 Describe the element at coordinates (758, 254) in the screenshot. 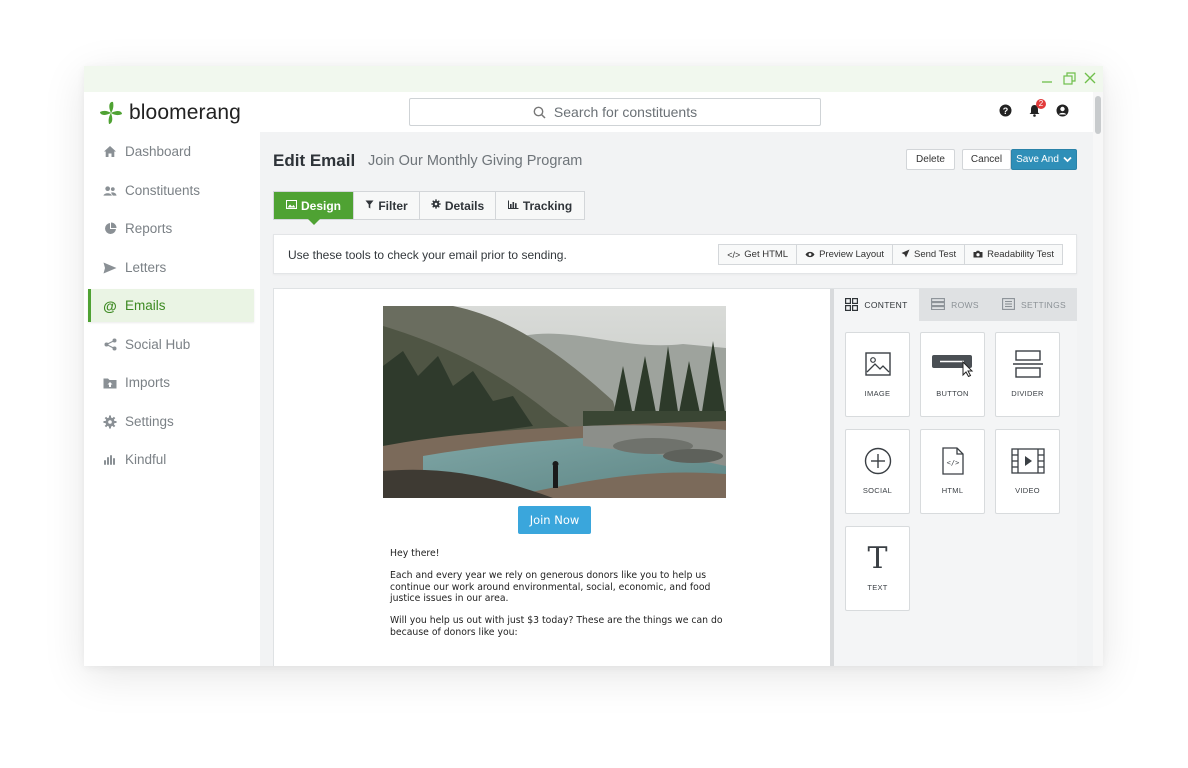

I see `get-html-button: </> Get HTML` at that location.